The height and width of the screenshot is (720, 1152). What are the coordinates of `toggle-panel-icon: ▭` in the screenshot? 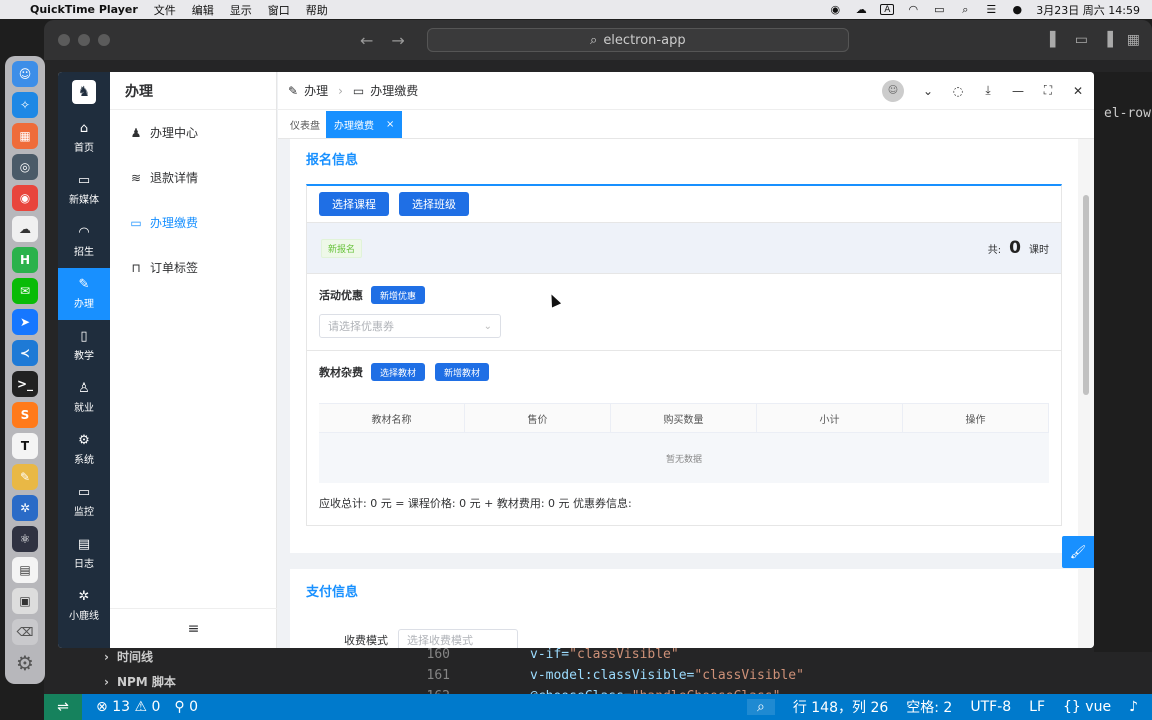 It's located at (1081, 40).